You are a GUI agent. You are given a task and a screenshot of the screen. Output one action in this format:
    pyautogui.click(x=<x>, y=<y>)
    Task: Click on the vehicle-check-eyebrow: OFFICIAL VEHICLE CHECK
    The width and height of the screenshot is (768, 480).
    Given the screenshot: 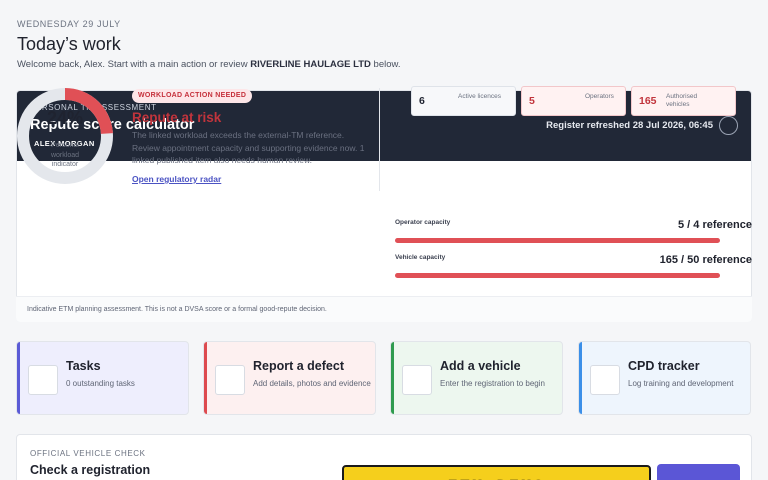 What is the action you would take?
    pyautogui.click(x=88, y=453)
    